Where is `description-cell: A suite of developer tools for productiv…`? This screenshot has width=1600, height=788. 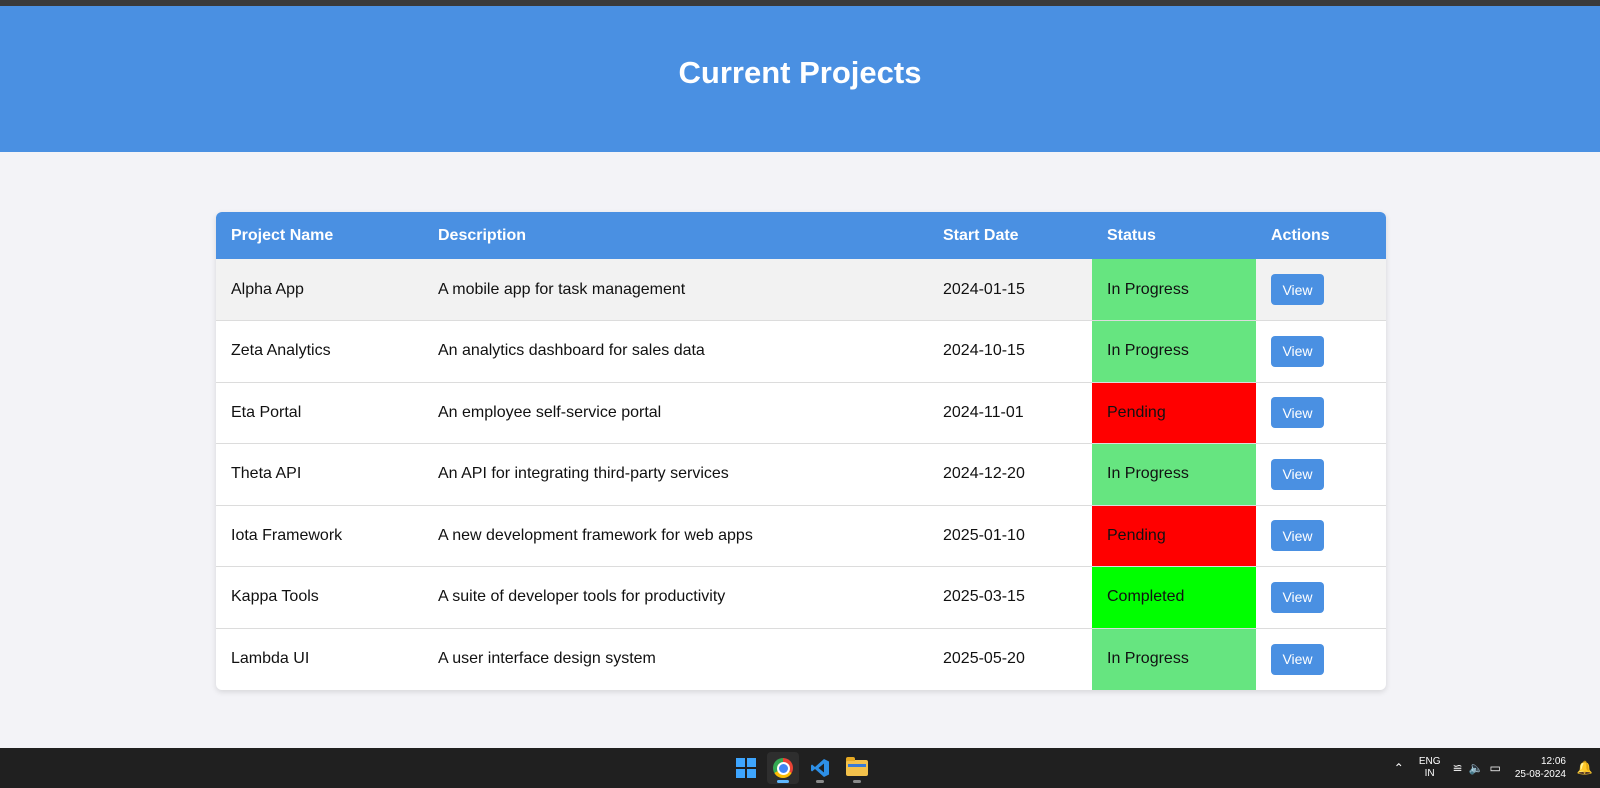 description-cell: A suite of developer tools for productiv… is located at coordinates (675, 597).